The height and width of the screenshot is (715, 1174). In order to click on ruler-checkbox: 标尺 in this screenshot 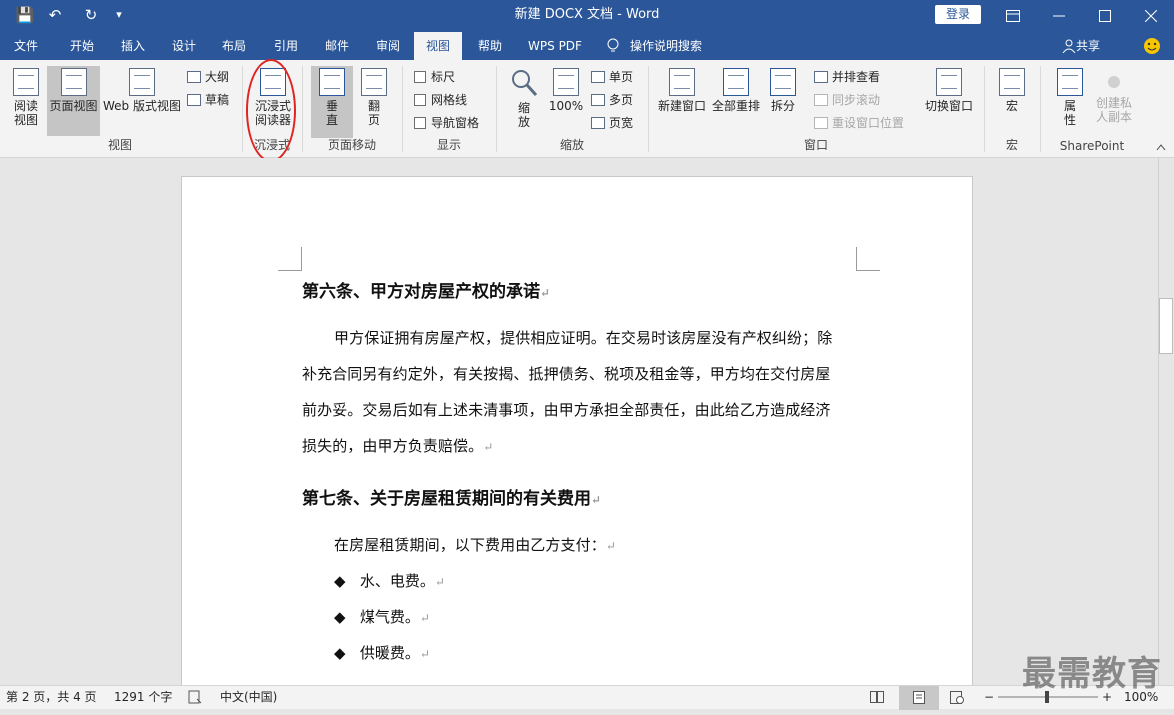, I will do `click(434, 77)`.